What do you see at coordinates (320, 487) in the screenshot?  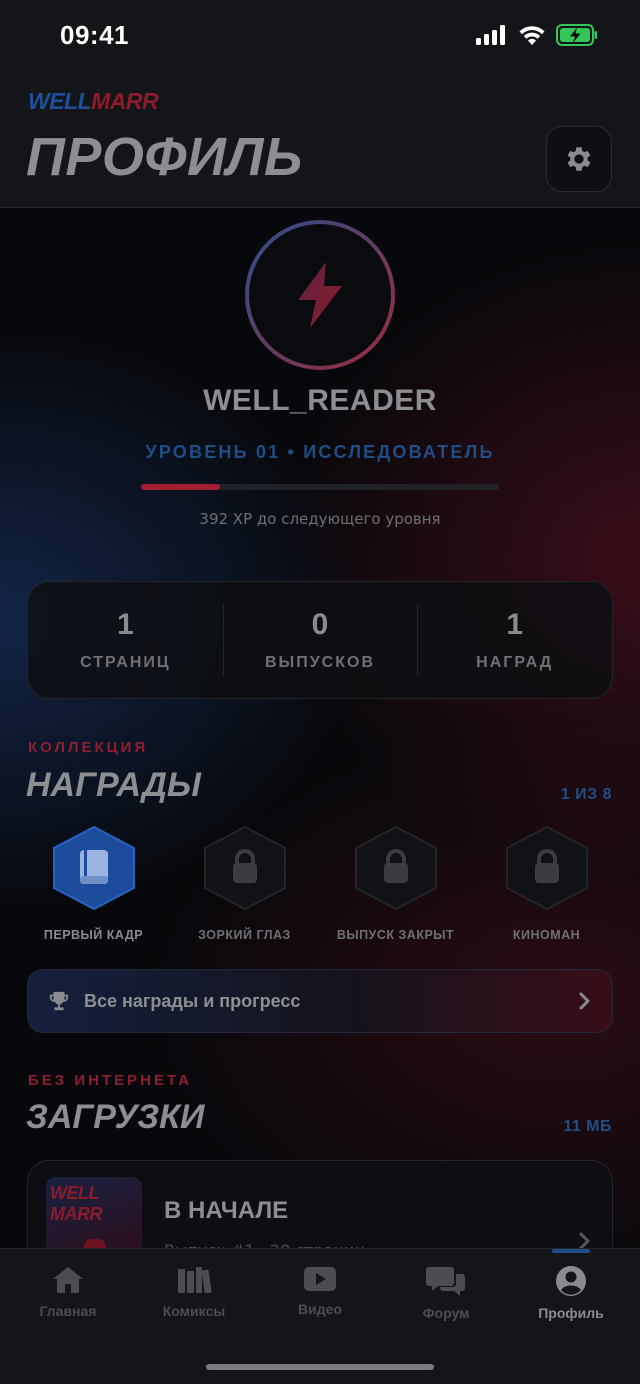 I see `xp-progress-bar` at bounding box center [320, 487].